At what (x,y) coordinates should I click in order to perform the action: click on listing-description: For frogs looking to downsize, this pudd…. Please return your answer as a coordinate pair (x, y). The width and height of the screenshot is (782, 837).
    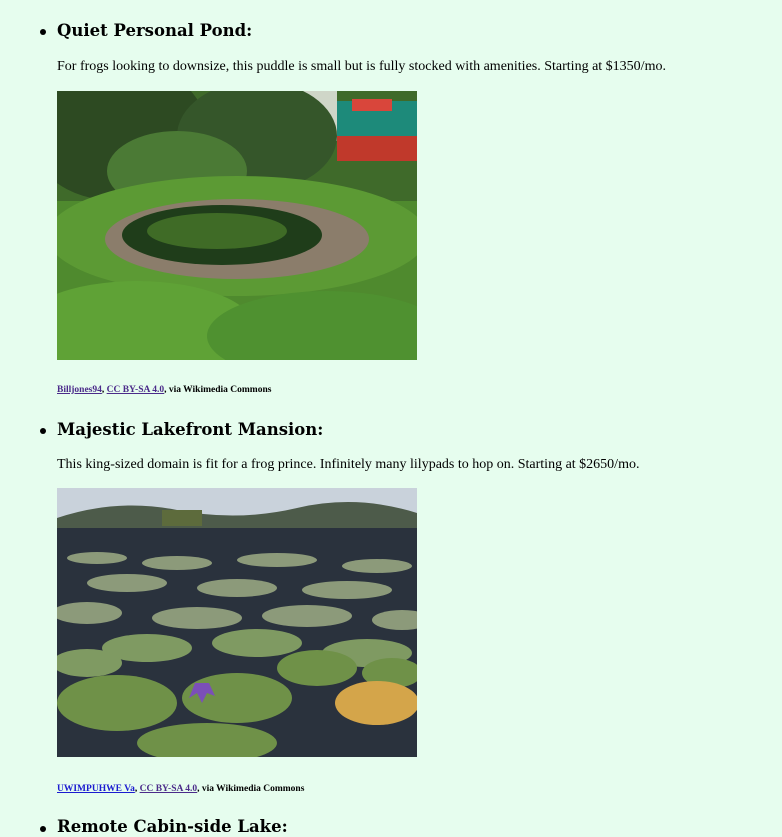
    Looking at the image, I should click on (361, 66).